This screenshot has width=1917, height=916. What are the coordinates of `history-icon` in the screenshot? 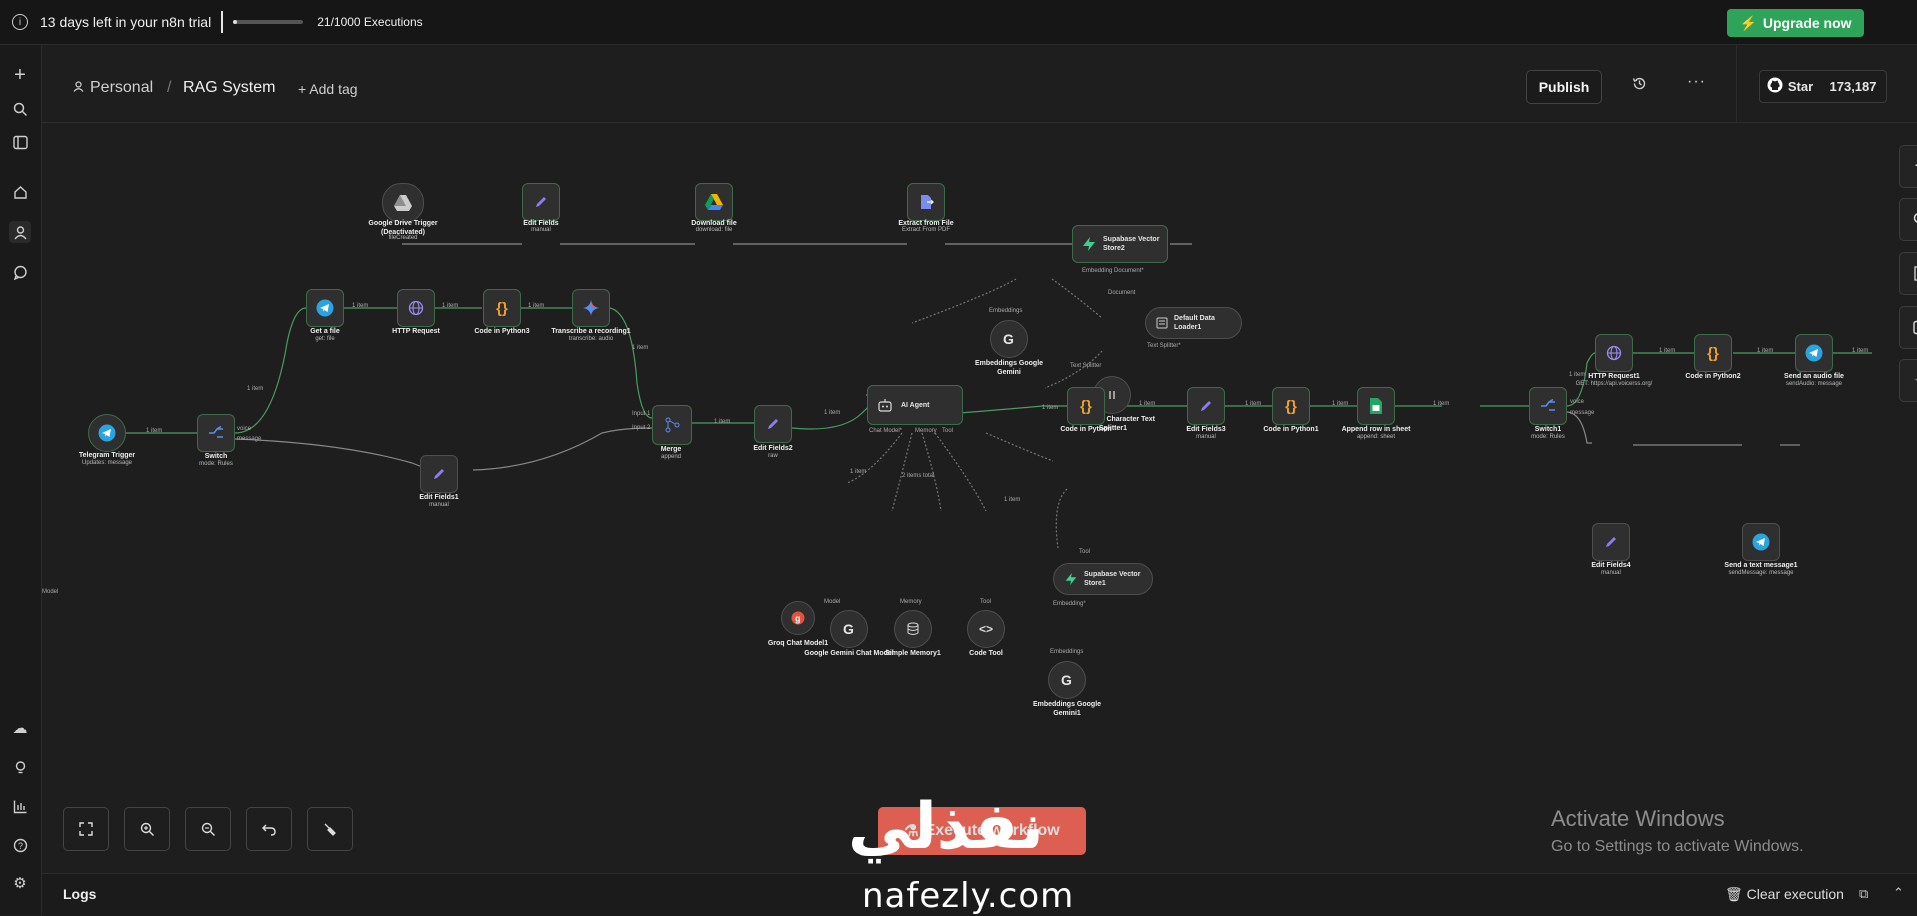 It's located at (1639, 86).